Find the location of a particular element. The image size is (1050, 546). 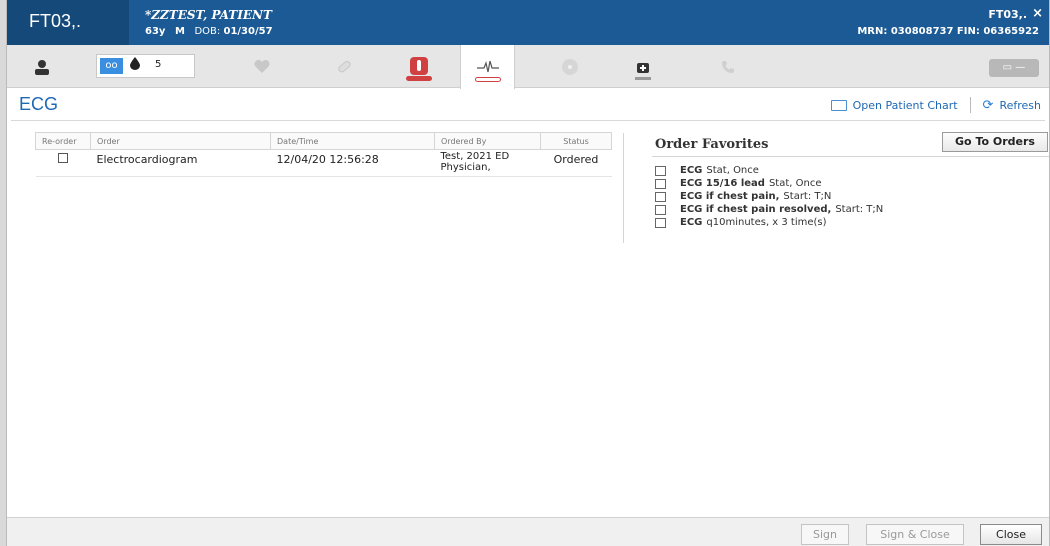

inbox-button: ▭ — is located at coordinates (1014, 68).